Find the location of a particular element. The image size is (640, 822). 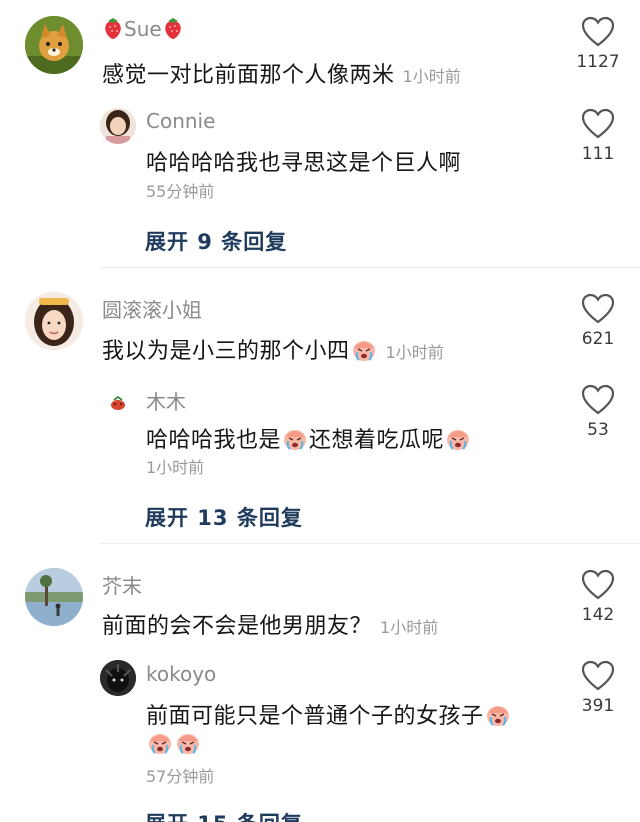

like-count: 142 is located at coordinates (598, 615).